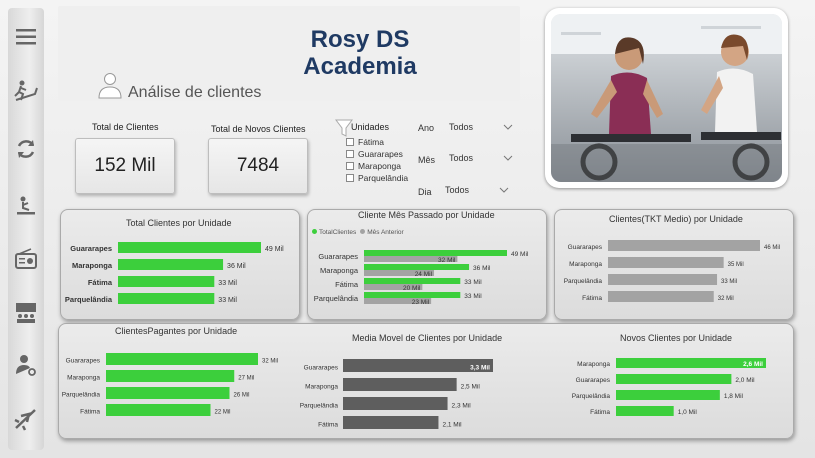 This screenshot has width=815, height=458. What do you see at coordinates (482, 268) in the screenshot?
I see `data-label: 36 Mil` at bounding box center [482, 268].